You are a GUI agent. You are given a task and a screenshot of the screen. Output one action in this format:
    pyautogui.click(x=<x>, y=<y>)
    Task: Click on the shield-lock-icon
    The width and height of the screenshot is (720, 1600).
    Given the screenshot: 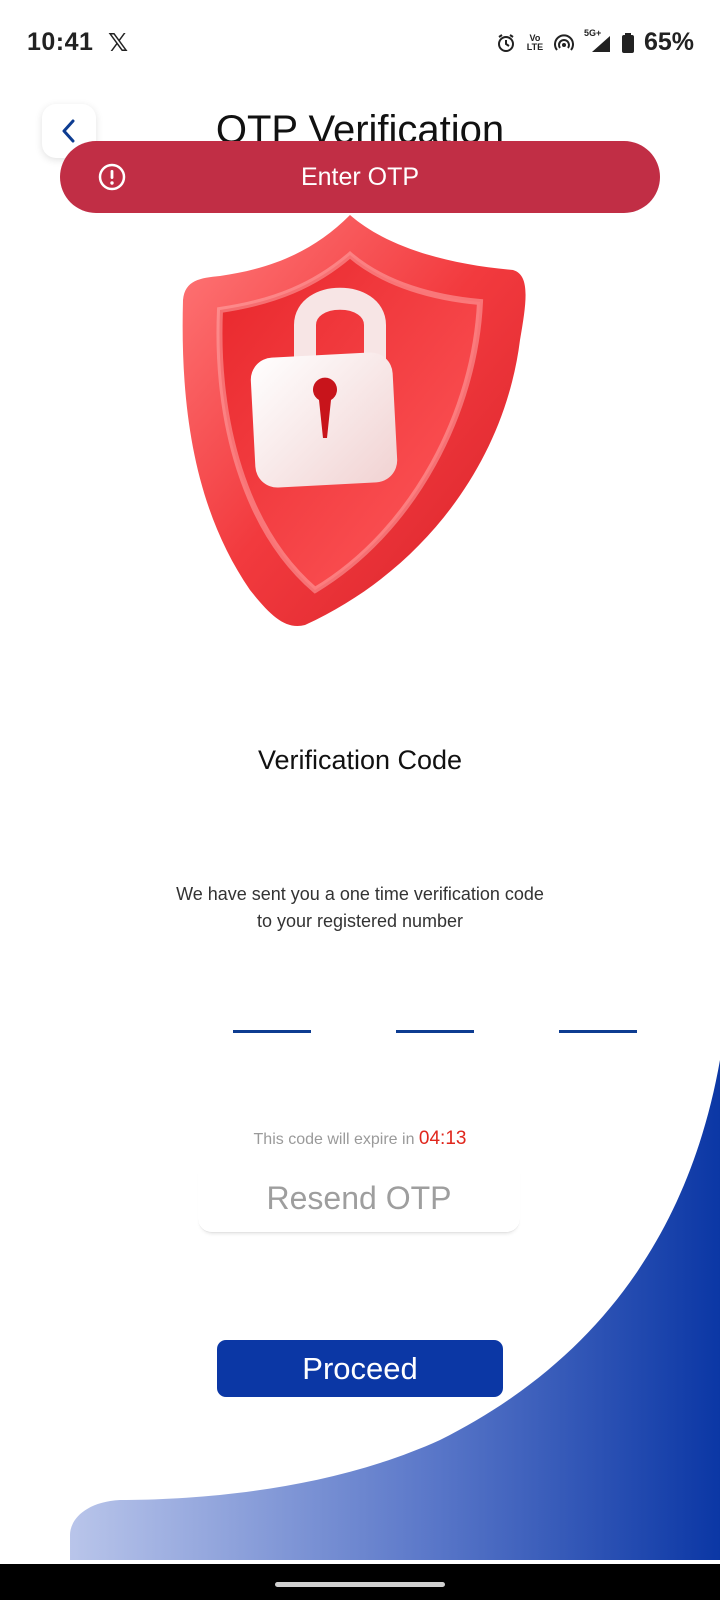 What is the action you would take?
    pyautogui.click(x=354, y=420)
    